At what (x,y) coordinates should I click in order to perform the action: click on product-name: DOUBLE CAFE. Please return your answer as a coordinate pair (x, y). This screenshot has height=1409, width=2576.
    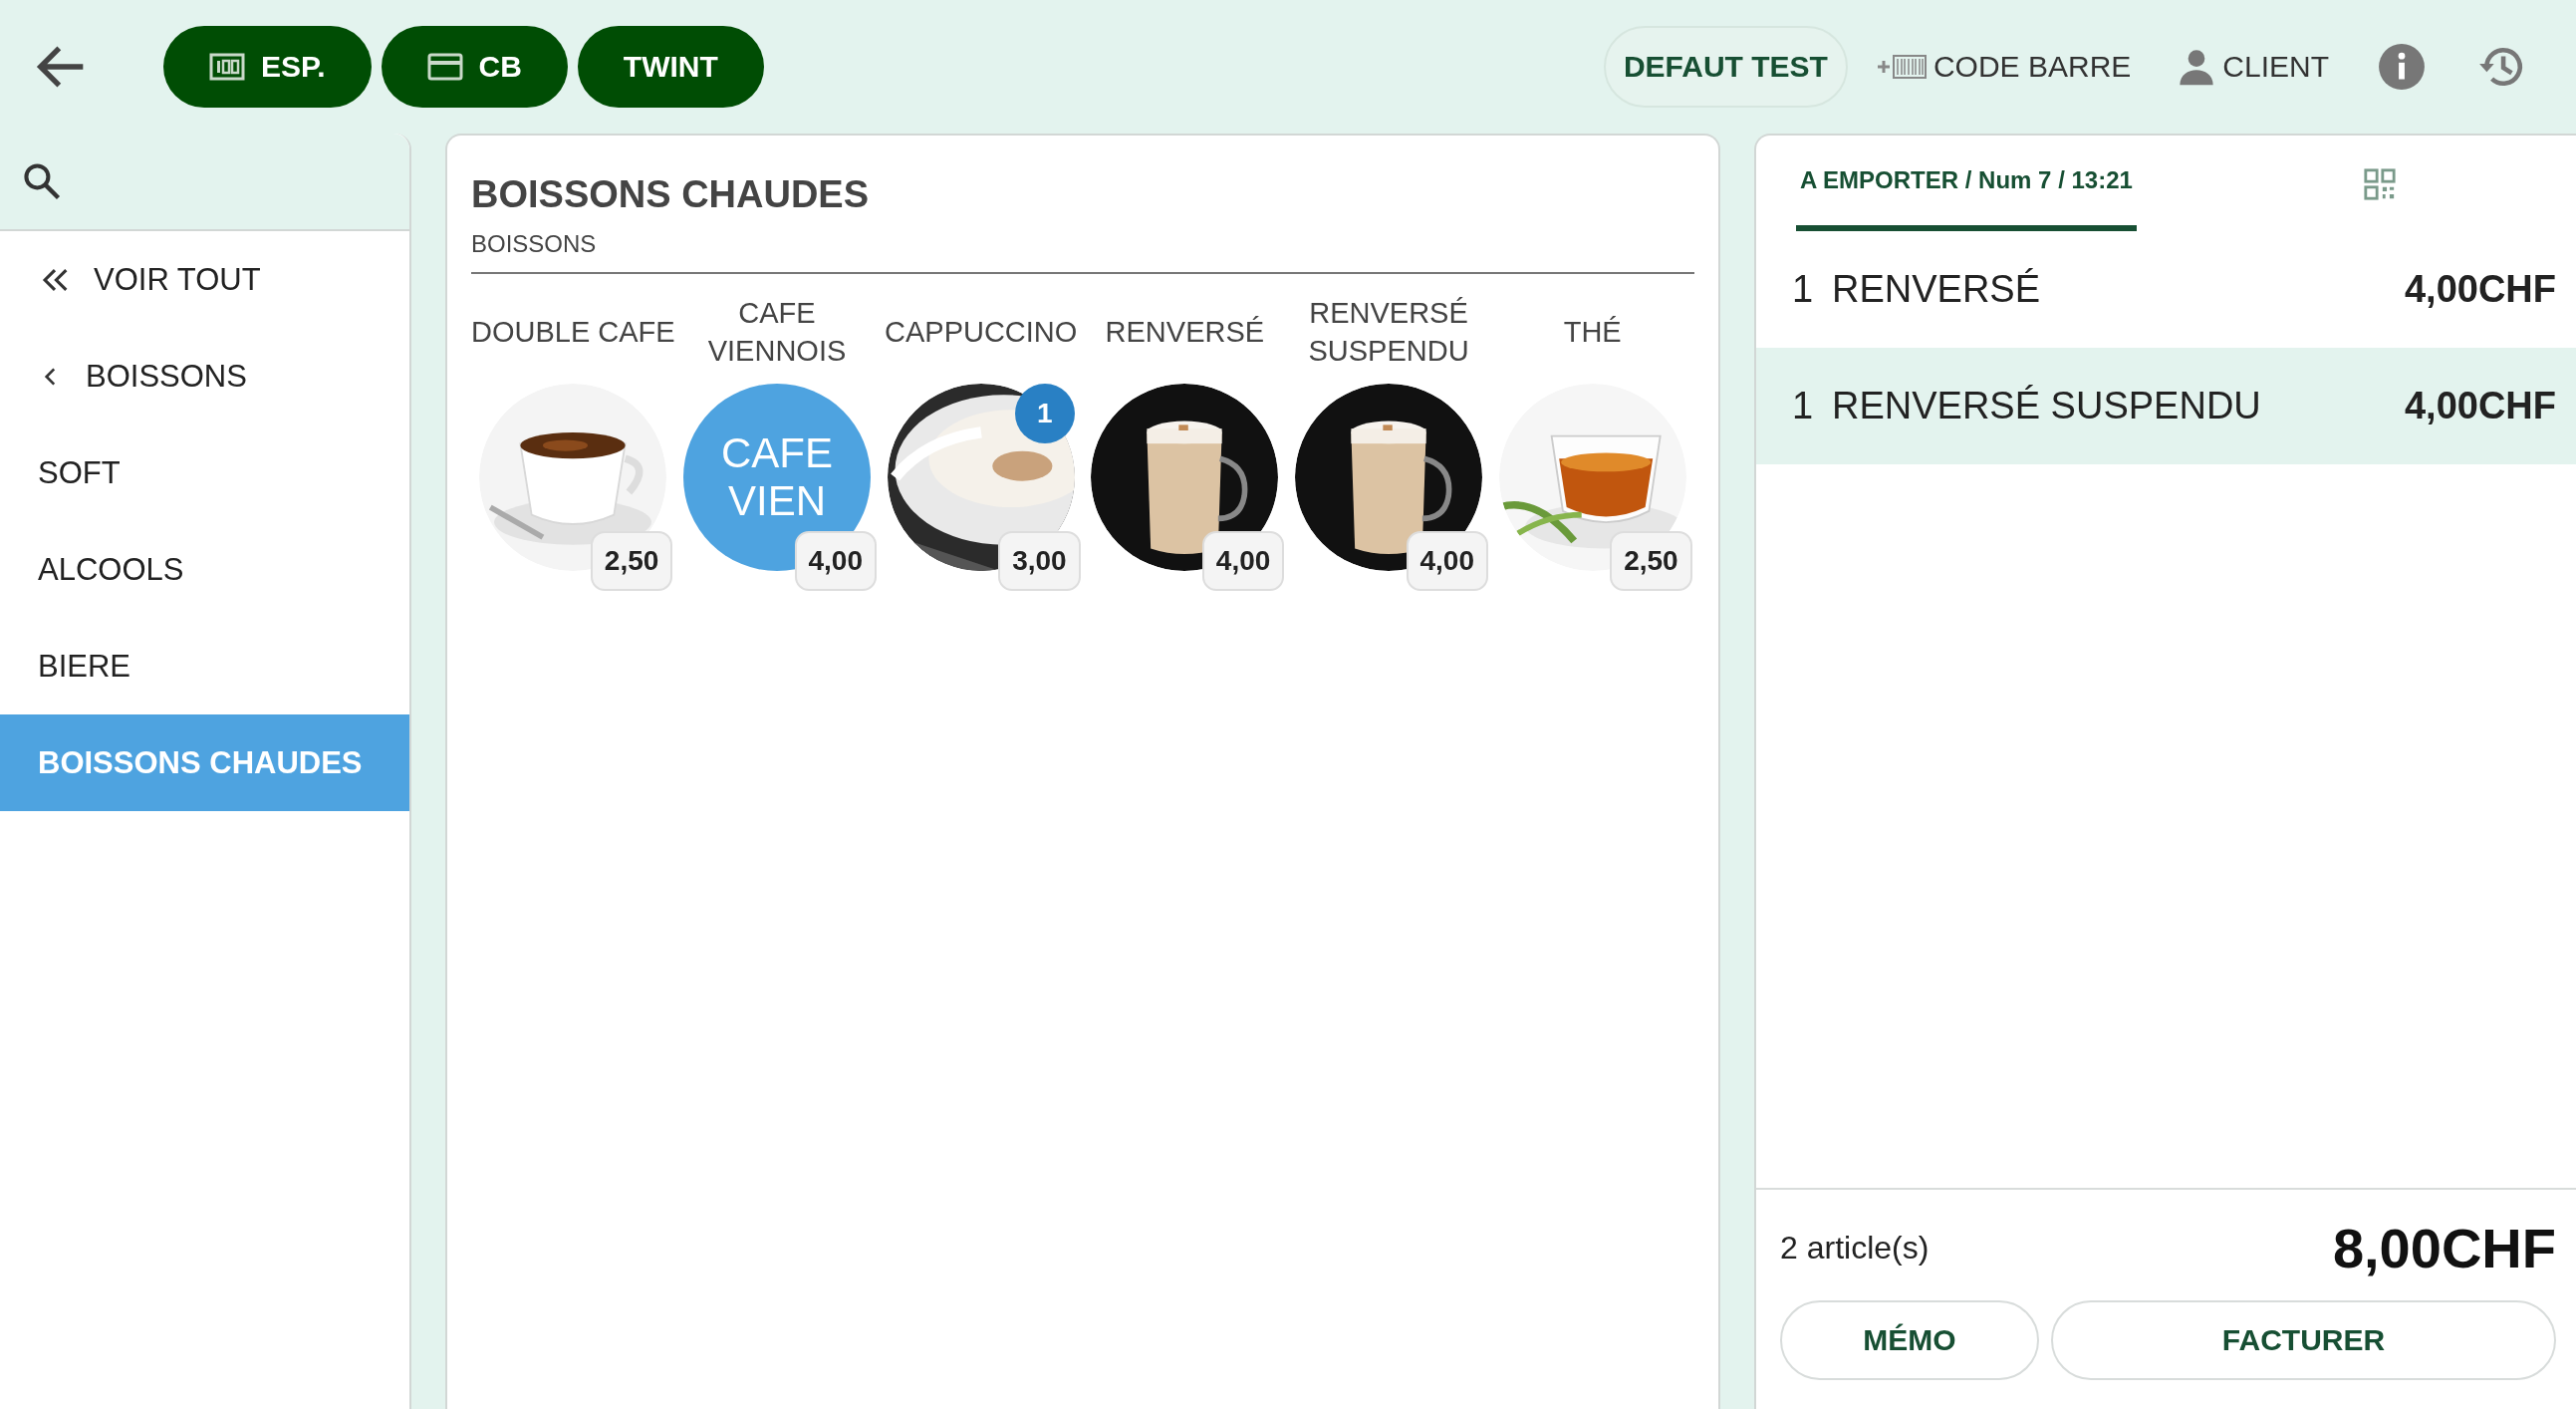
    Looking at the image, I should click on (573, 332).